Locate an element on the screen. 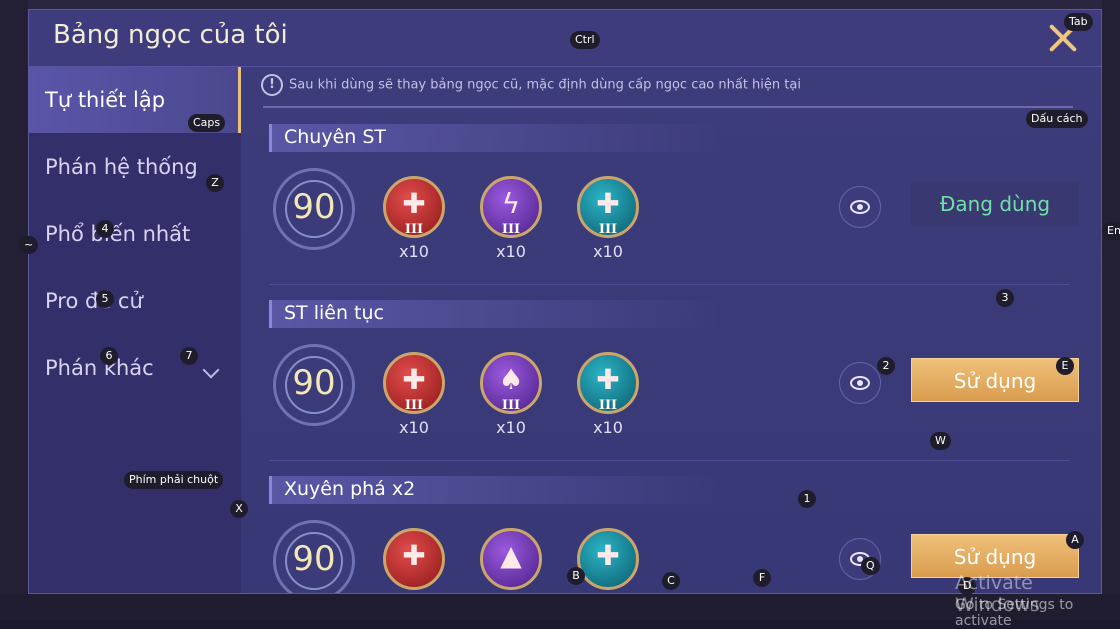  gem-teal: ✚ is located at coordinates (608, 560).